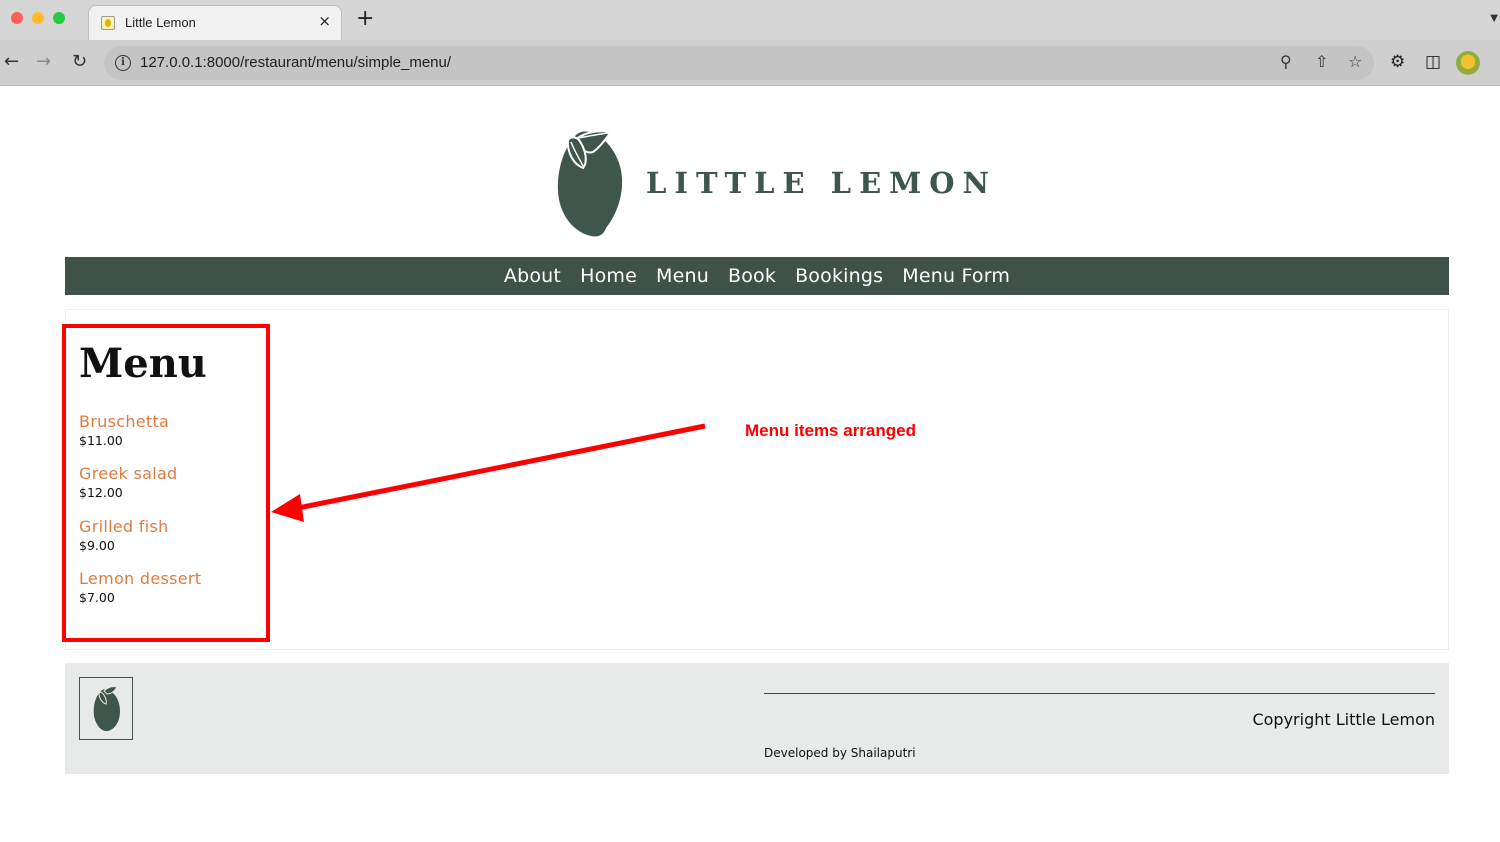  What do you see at coordinates (830, 430) in the screenshot?
I see `annotation-label: Menu items arranged` at bounding box center [830, 430].